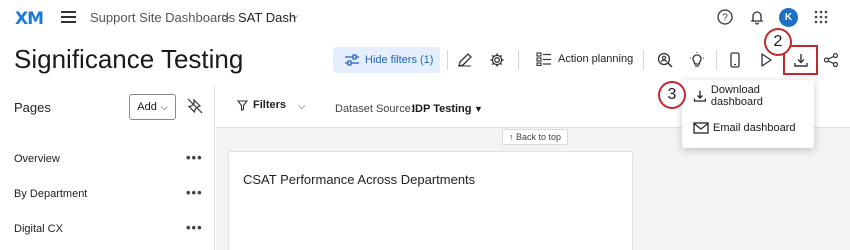 This screenshot has width=850, height=250. What do you see at coordinates (478, 109) in the screenshot?
I see `caret-down-icon: ▼` at bounding box center [478, 109].